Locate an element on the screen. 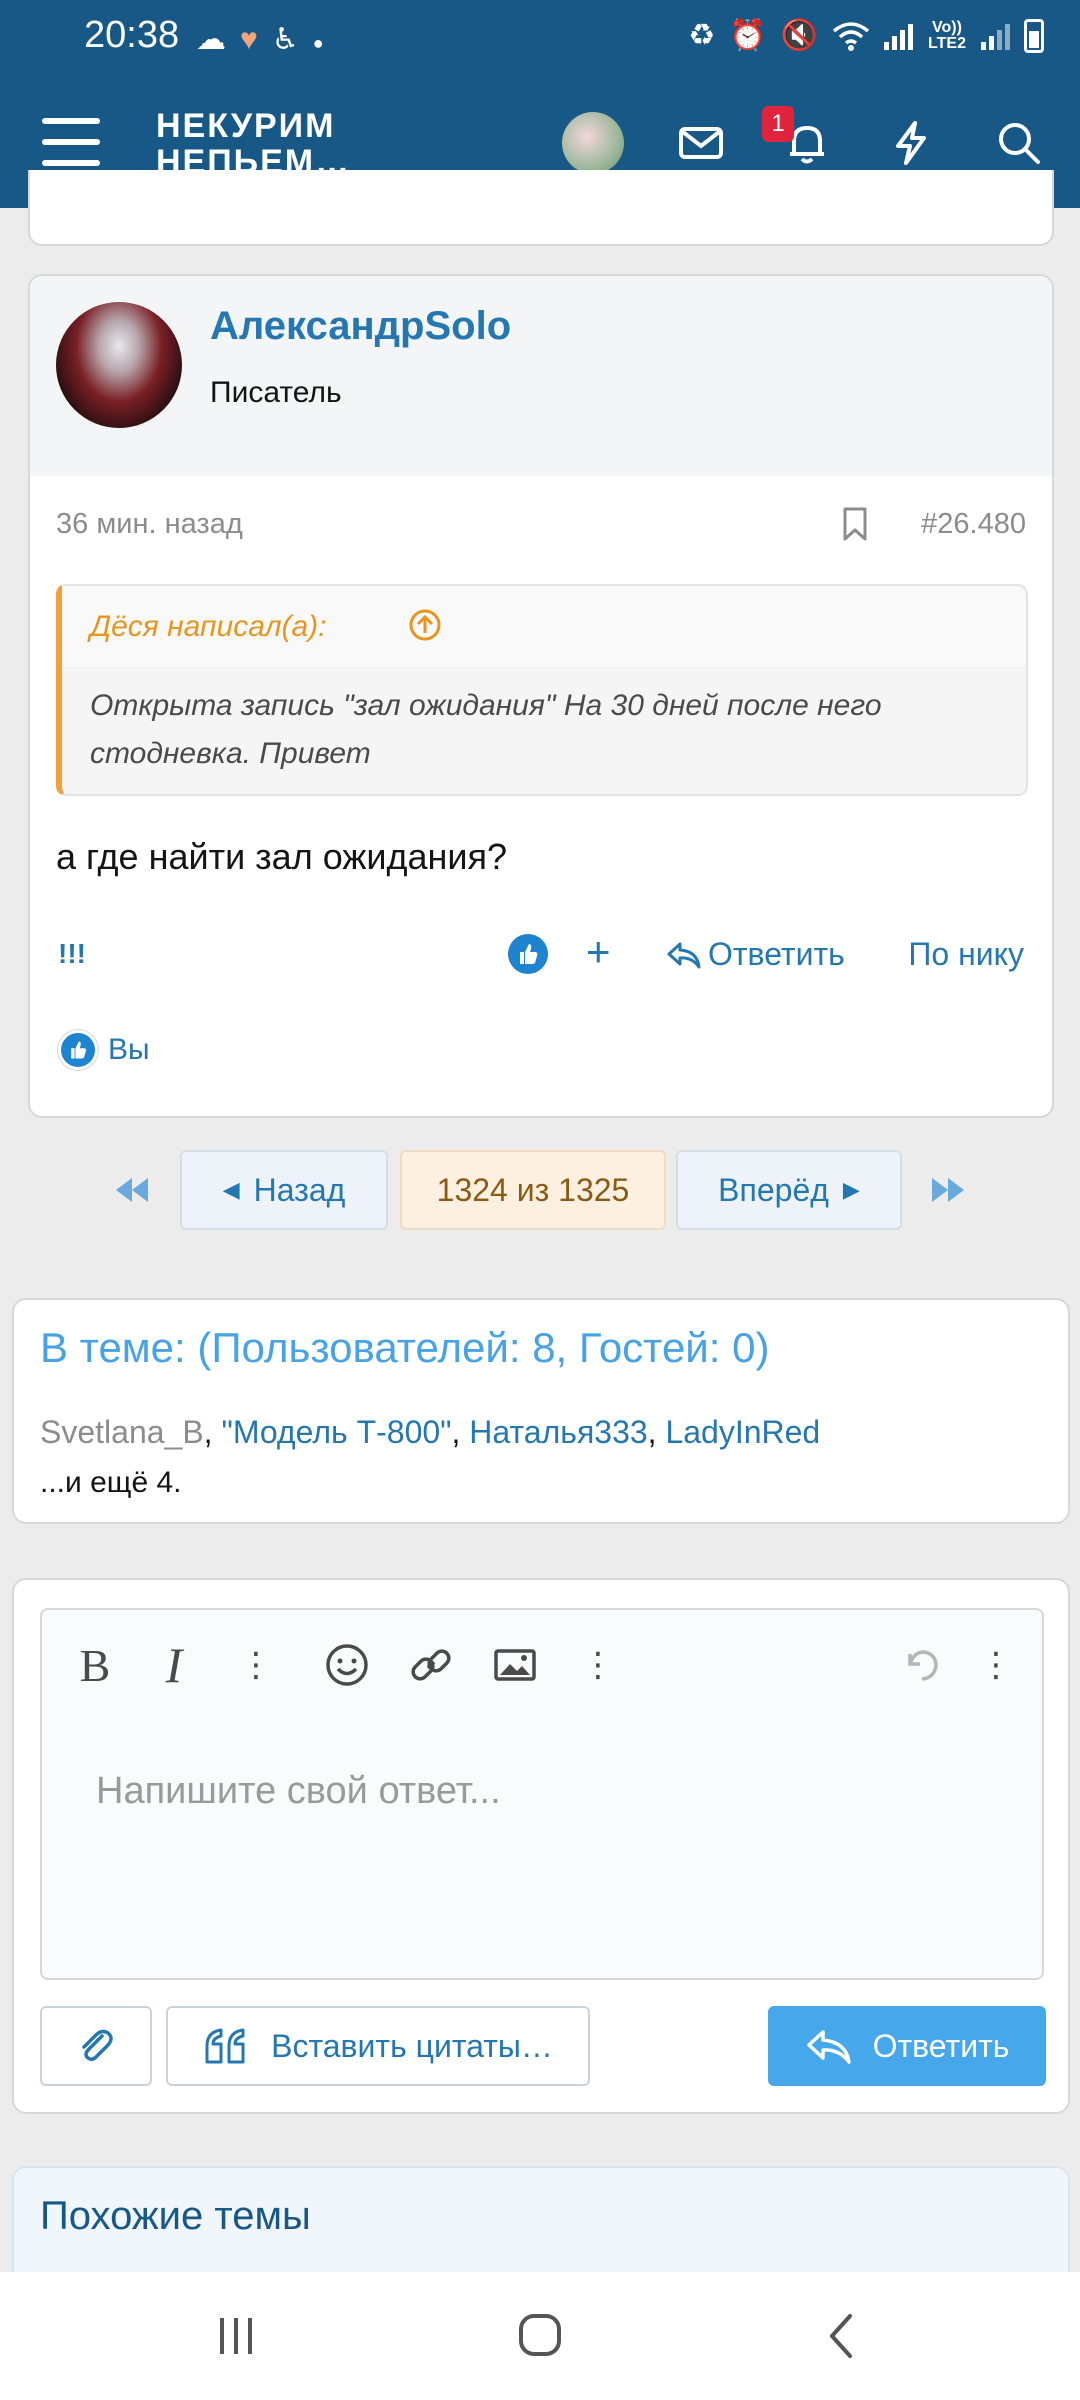 This screenshot has width=1080, height=2400. pagination: ◀ Назад 1324 из 1325 Вперёд ▶ is located at coordinates (540, 1190).